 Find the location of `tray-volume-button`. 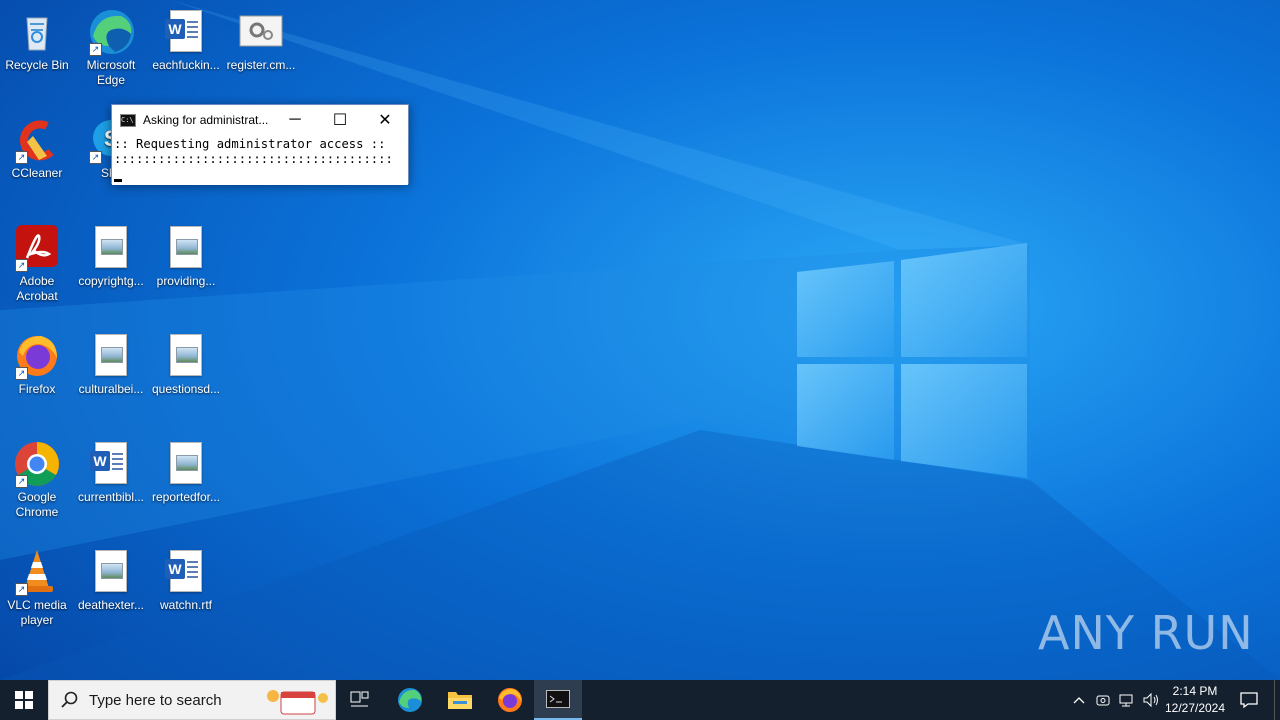

tray-volume-button is located at coordinates (1151, 700).